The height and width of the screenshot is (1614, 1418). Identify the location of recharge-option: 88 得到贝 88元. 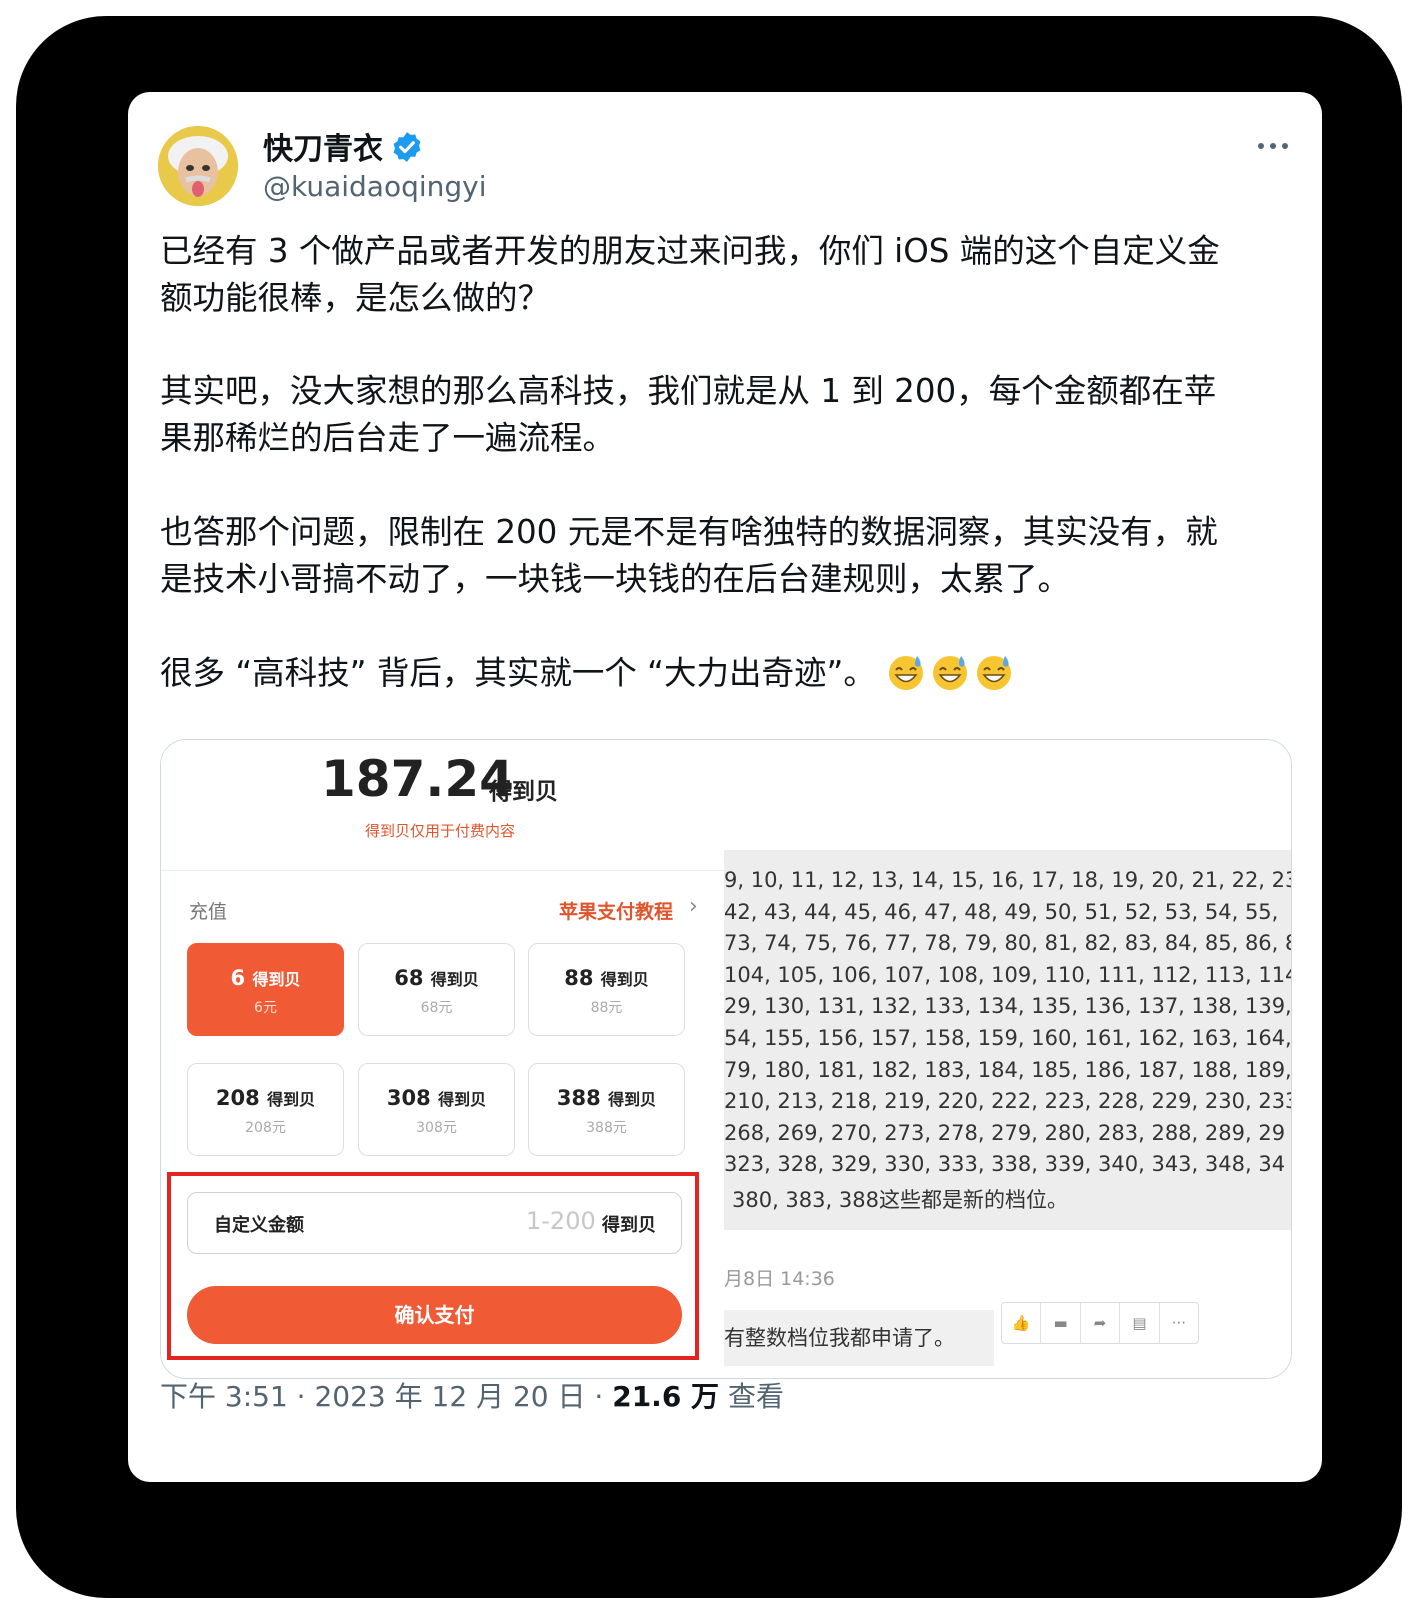
(606, 989).